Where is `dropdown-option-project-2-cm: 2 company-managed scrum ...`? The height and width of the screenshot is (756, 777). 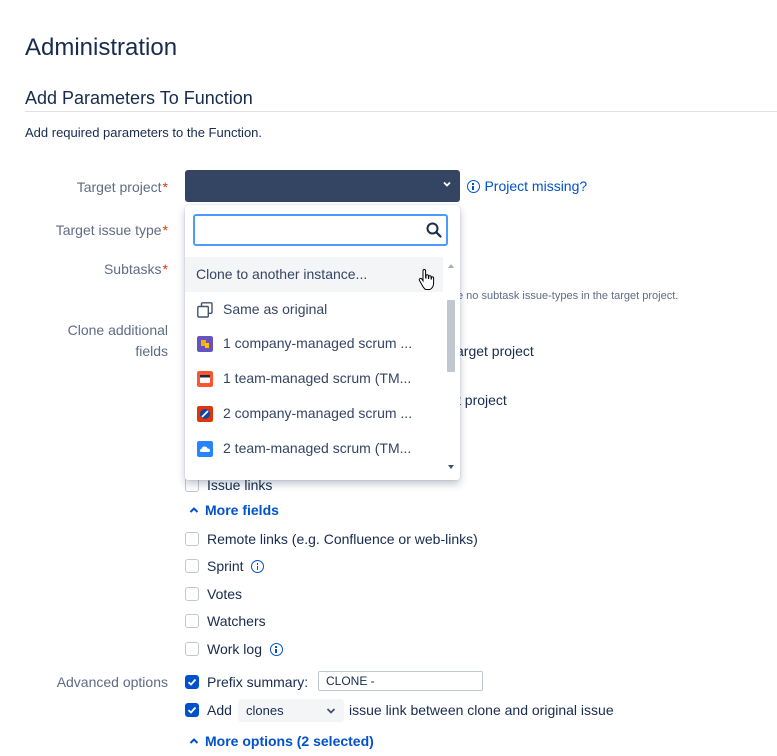
dropdown-option-project-2-cm: 2 company-managed scrum ... is located at coordinates (314, 413).